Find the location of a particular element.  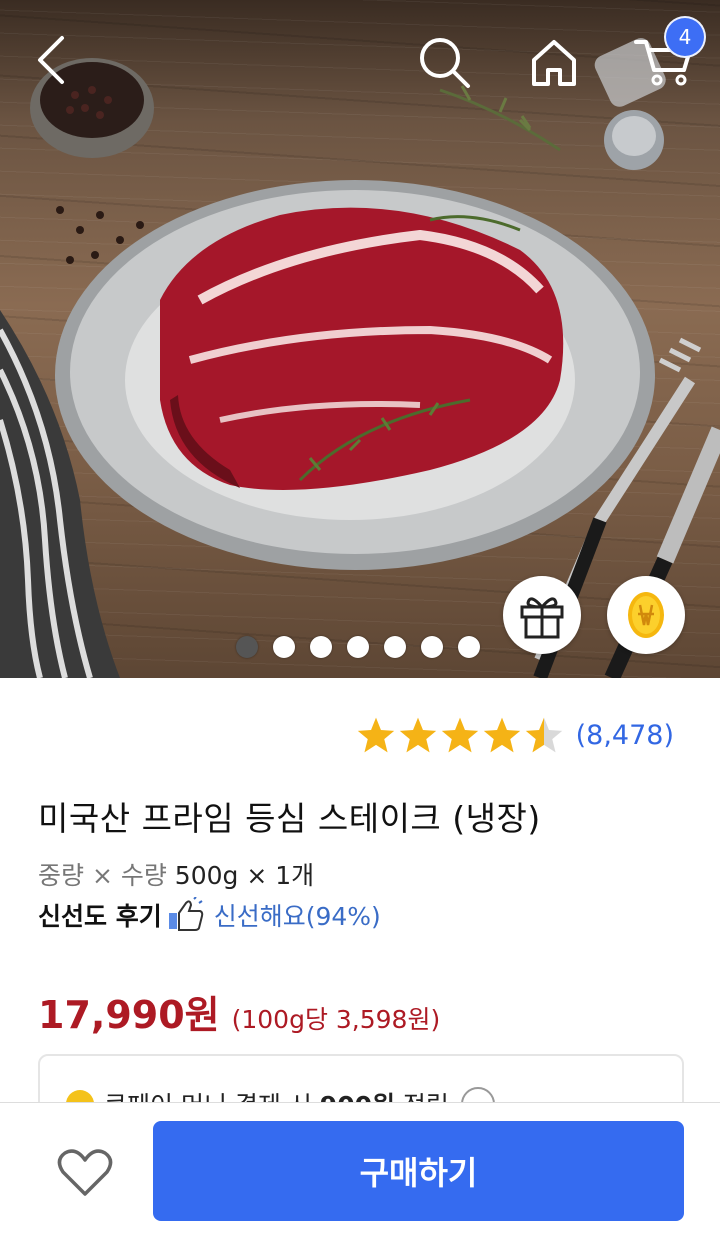

back-button is located at coordinates (52, 60).